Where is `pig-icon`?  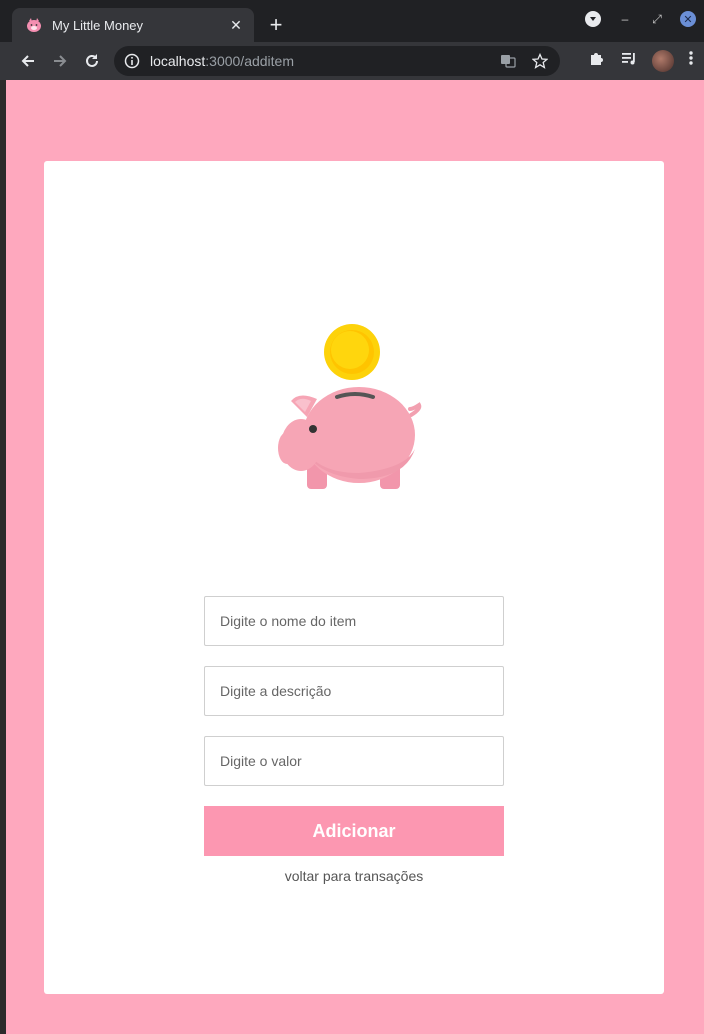
pig-icon is located at coordinates (34, 25).